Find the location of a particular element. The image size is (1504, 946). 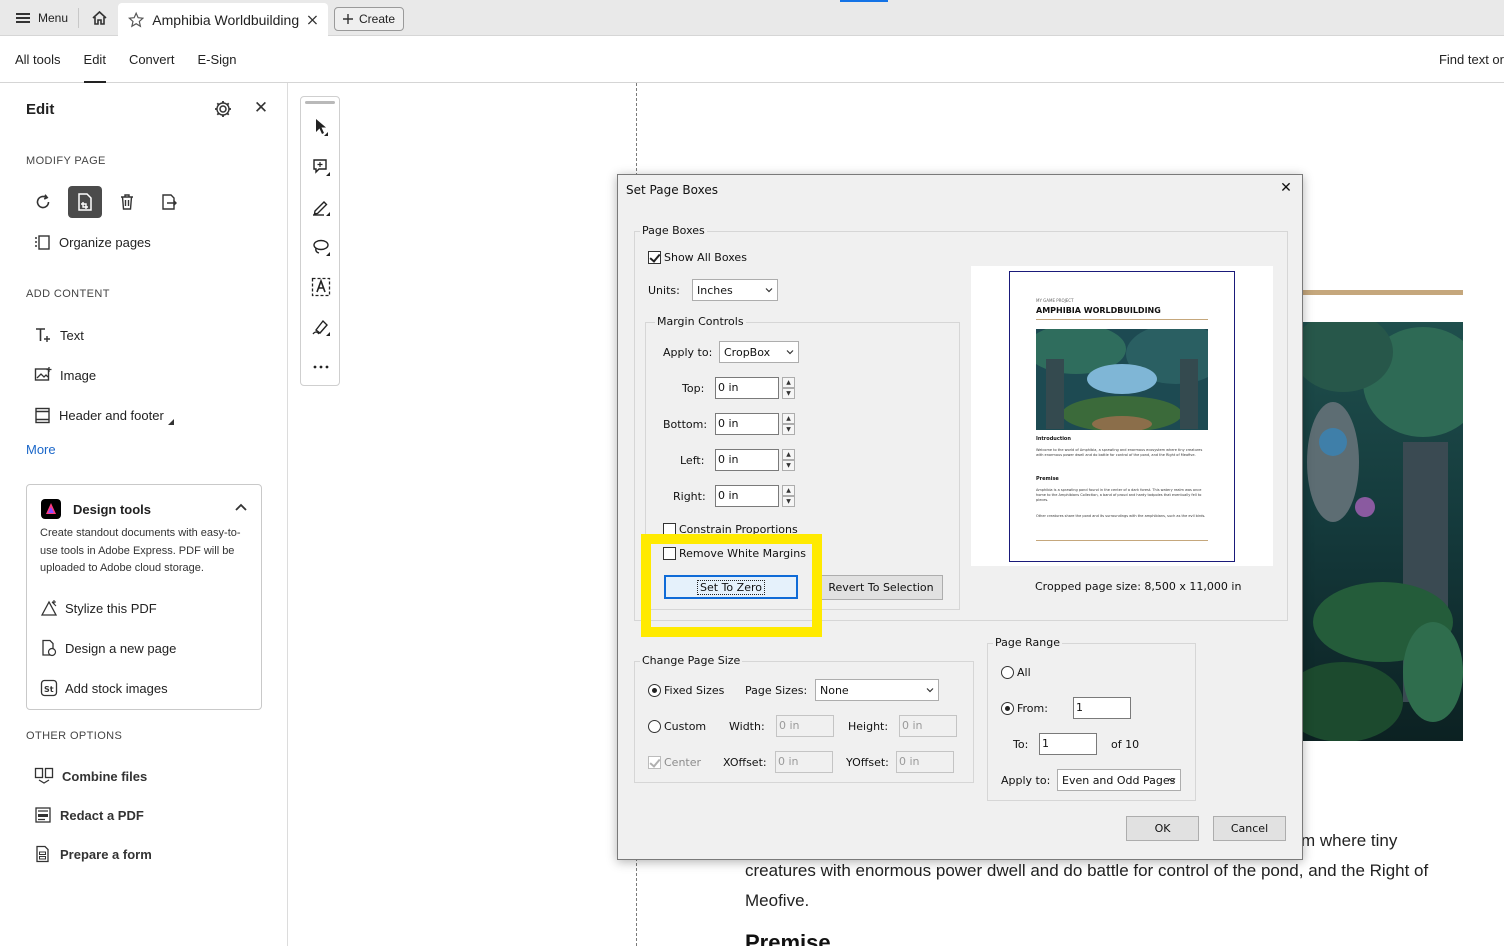

quick-tools-rail is located at coordinates (320, 241).